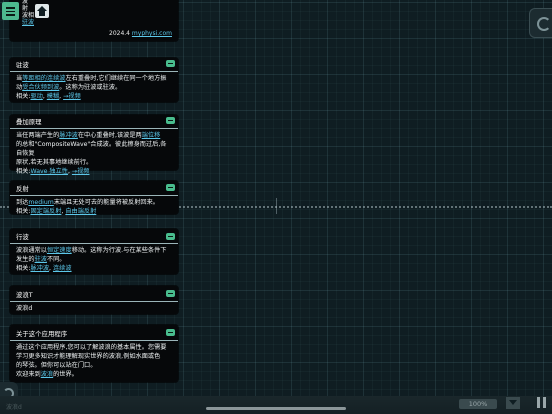 The width and height of the screenshot is (552, 414). Describe the element at coordinates (91, 347) in the screenshot. I see `card-line: 通过这个应用程序,您可以了解波浪的基本属性。您需要` at that location.